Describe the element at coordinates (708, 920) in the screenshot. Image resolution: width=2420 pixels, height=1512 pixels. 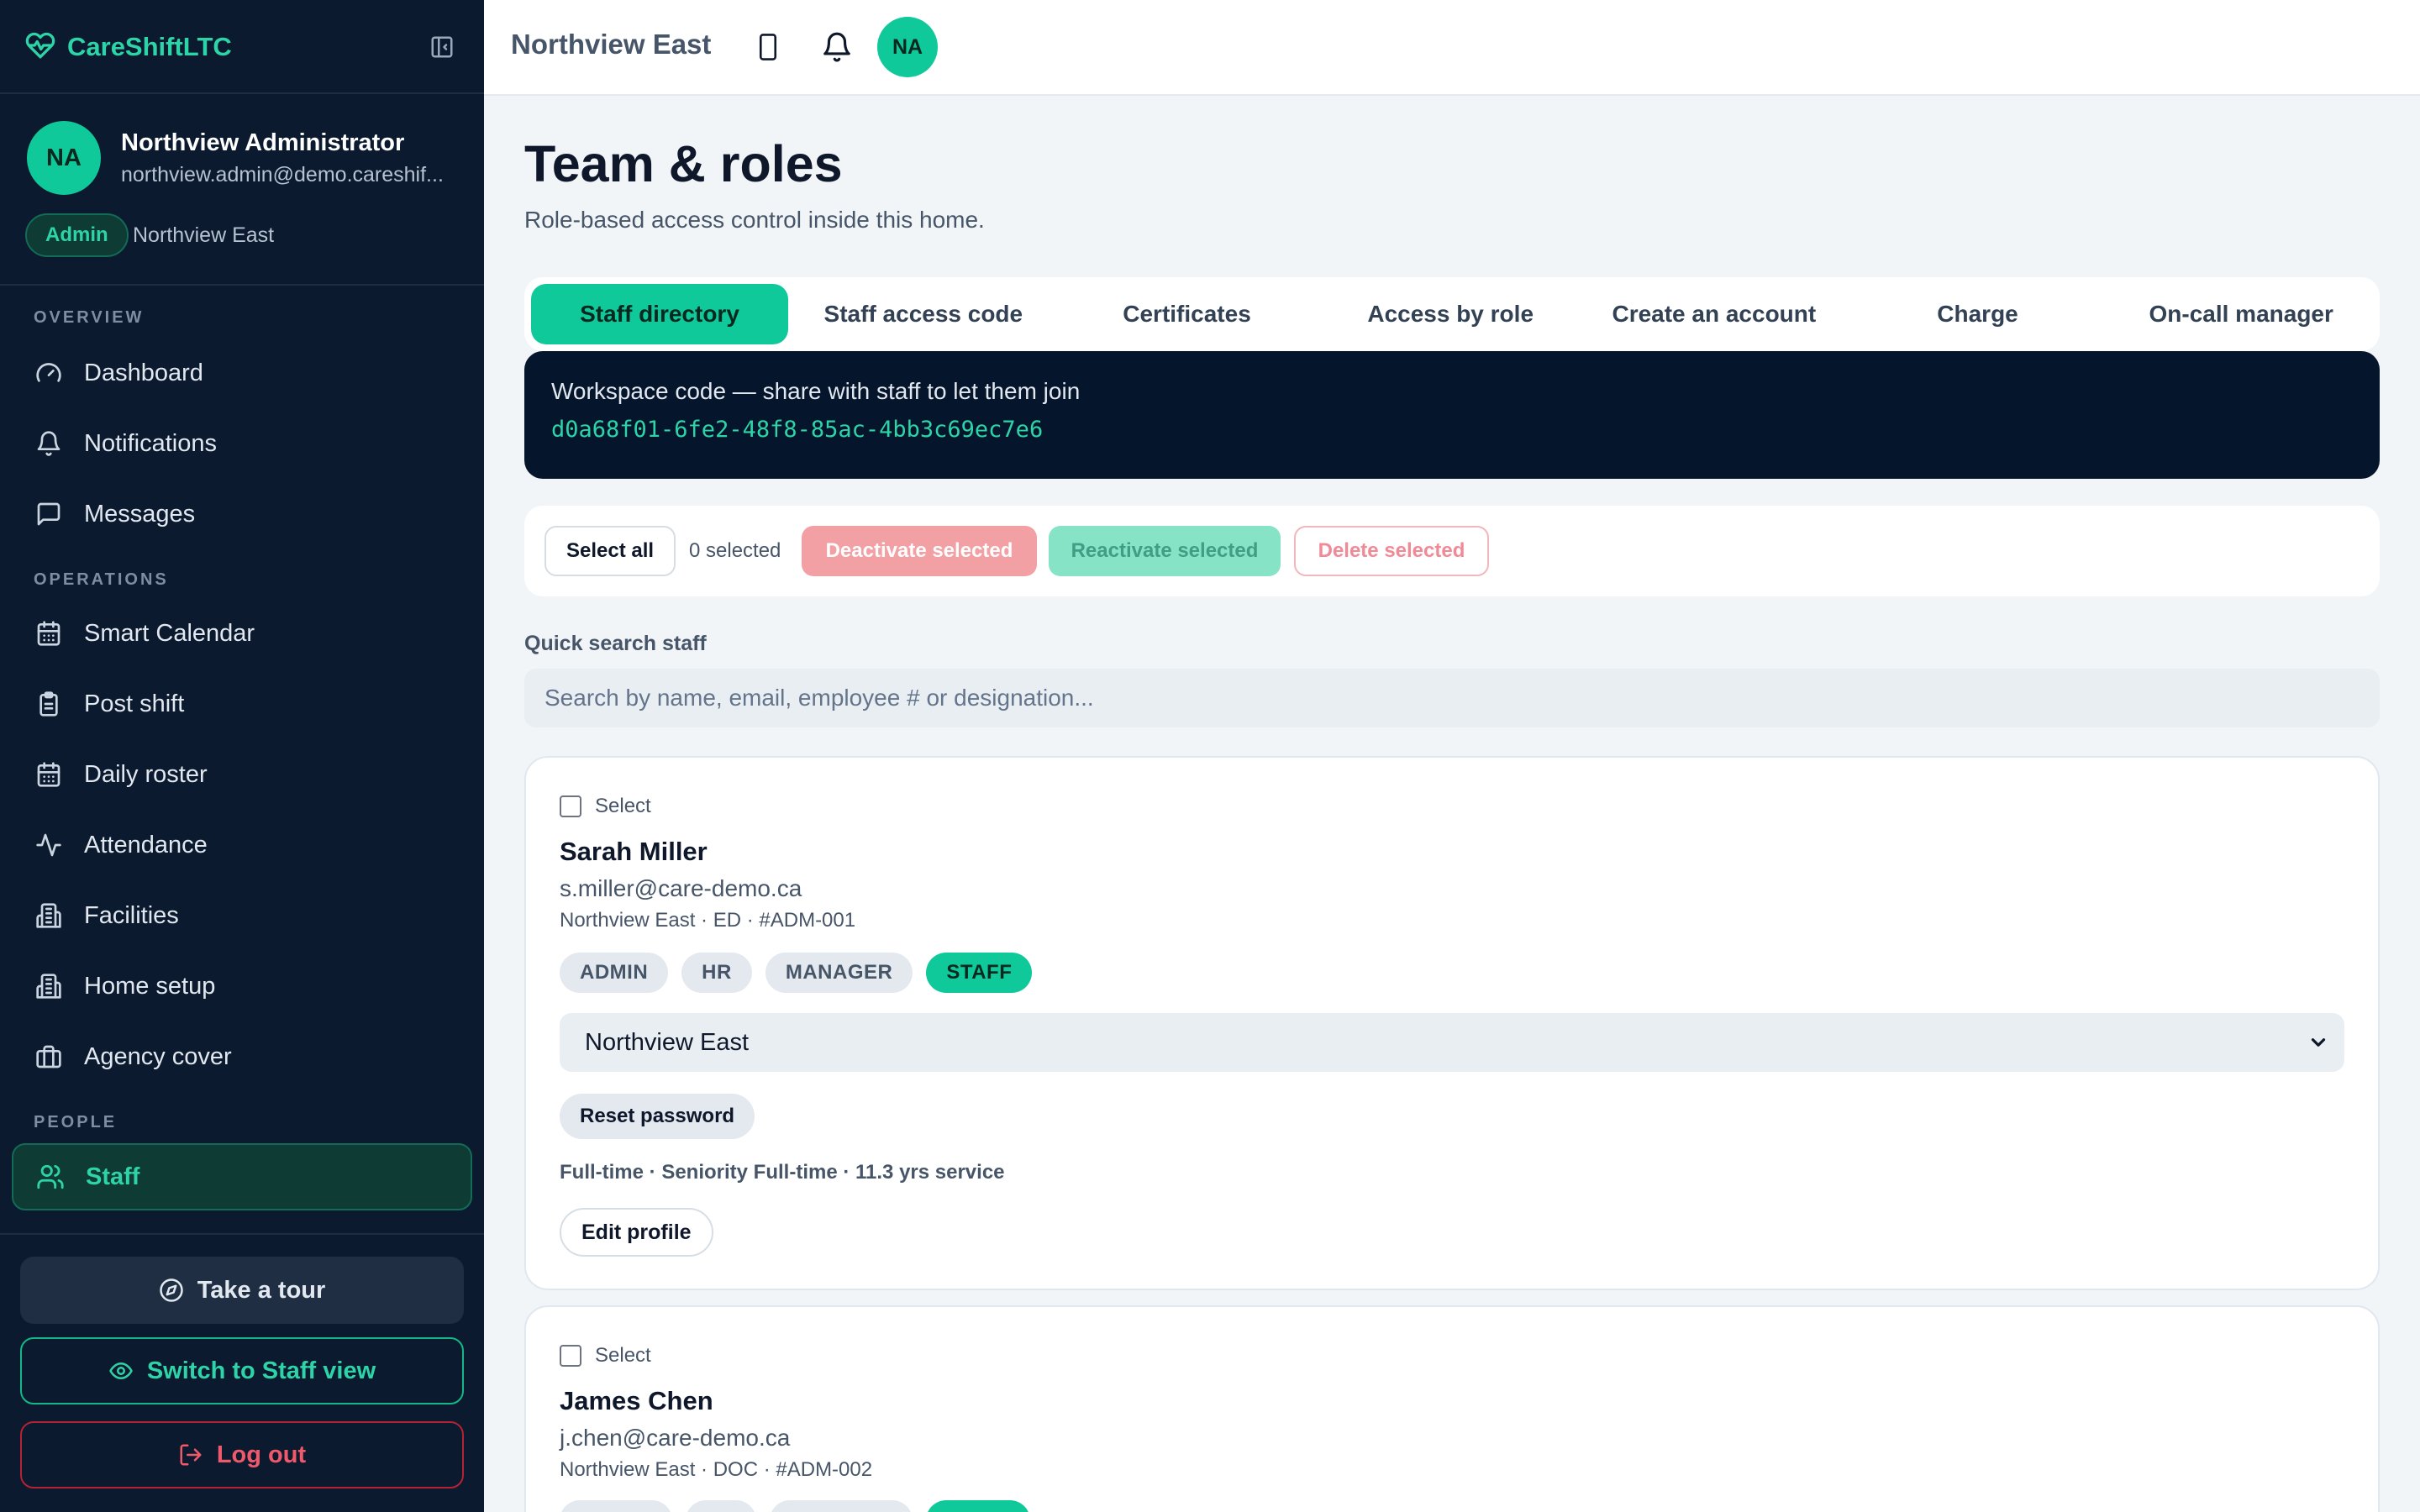
I see `staff-meta: Northview East · ED · #ADM-001` at that location.